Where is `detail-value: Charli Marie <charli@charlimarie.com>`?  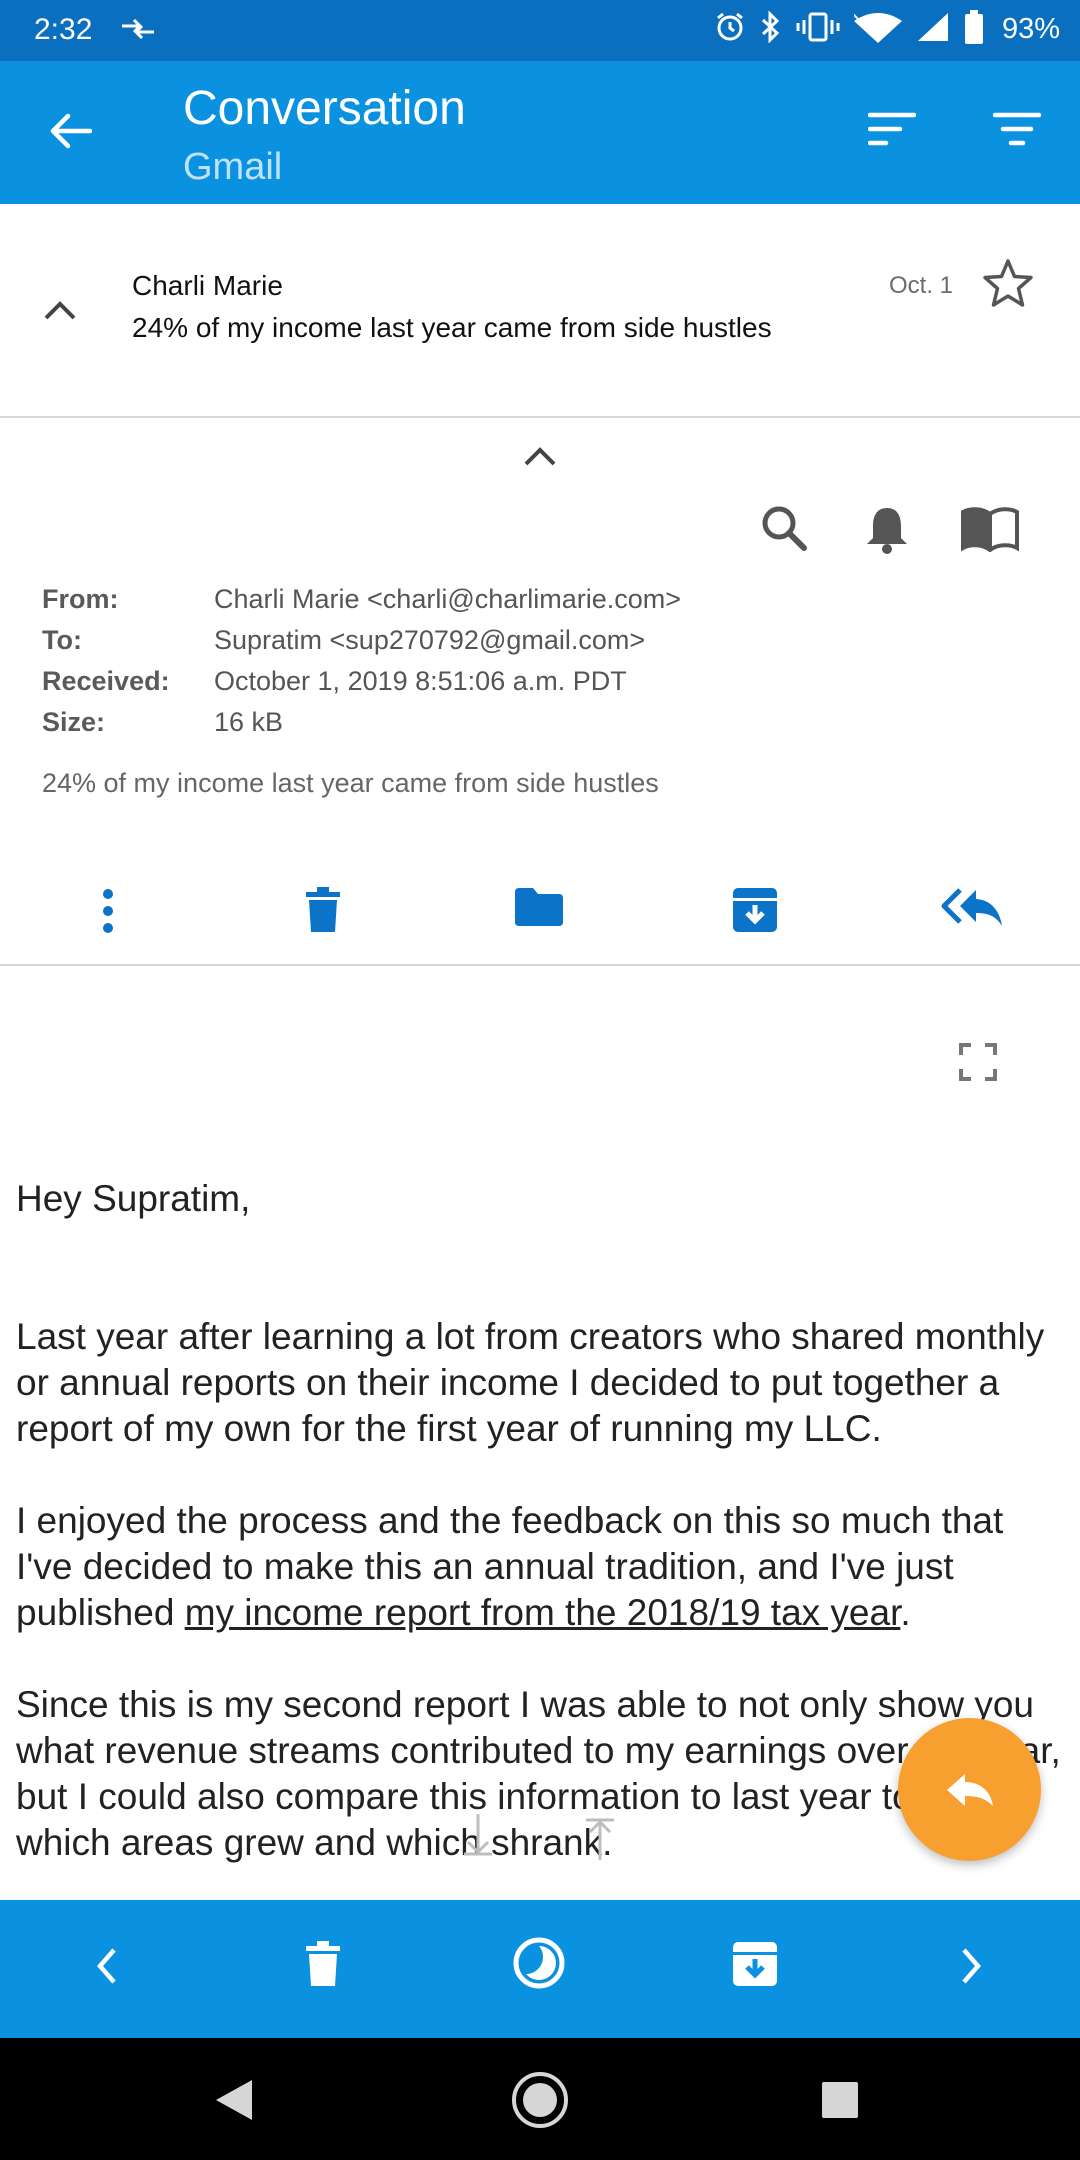
detail-value: Charli Marie <charli@charlimarie.com> is located at coordinates (448, 599).